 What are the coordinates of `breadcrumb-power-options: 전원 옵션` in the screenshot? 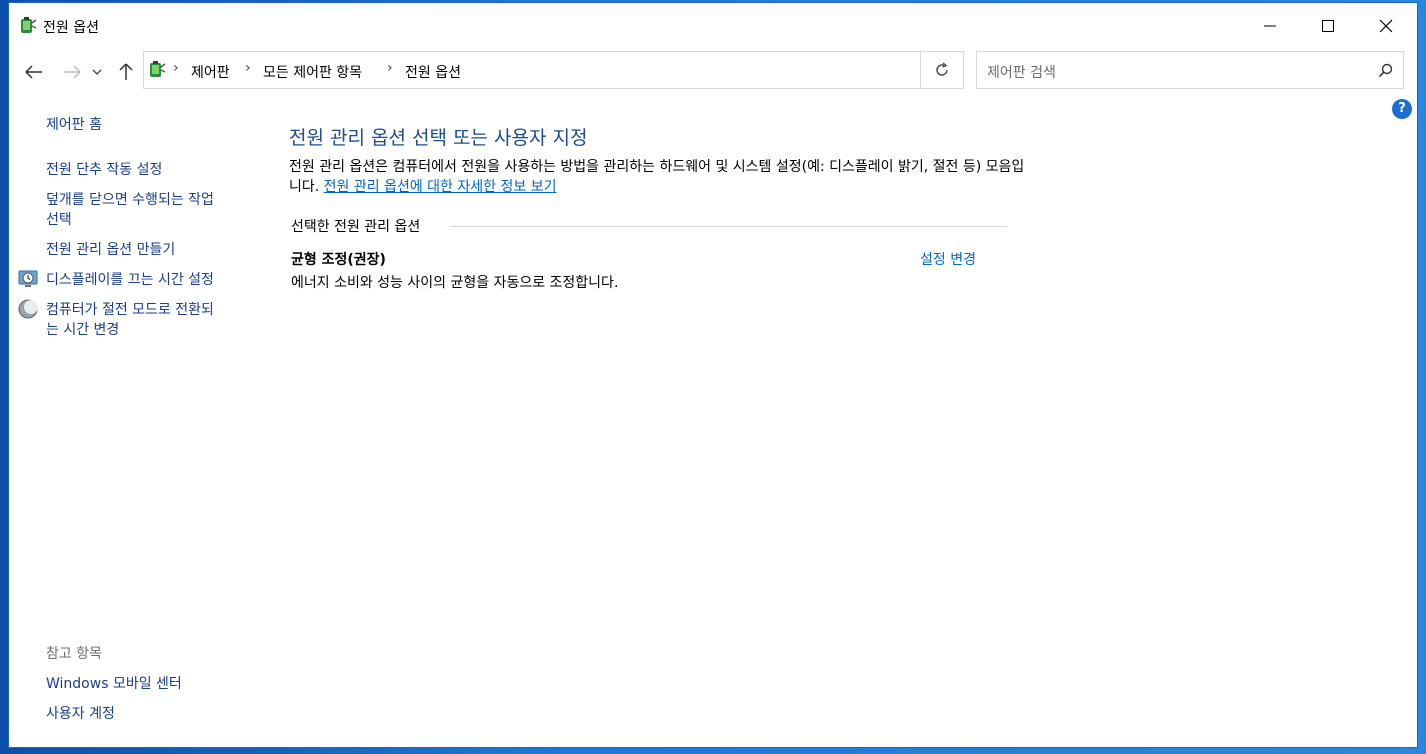 It's located at (433, 72).